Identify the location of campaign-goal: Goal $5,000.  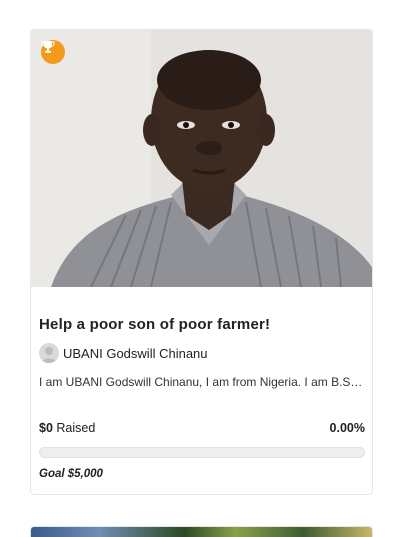
(71, 474).